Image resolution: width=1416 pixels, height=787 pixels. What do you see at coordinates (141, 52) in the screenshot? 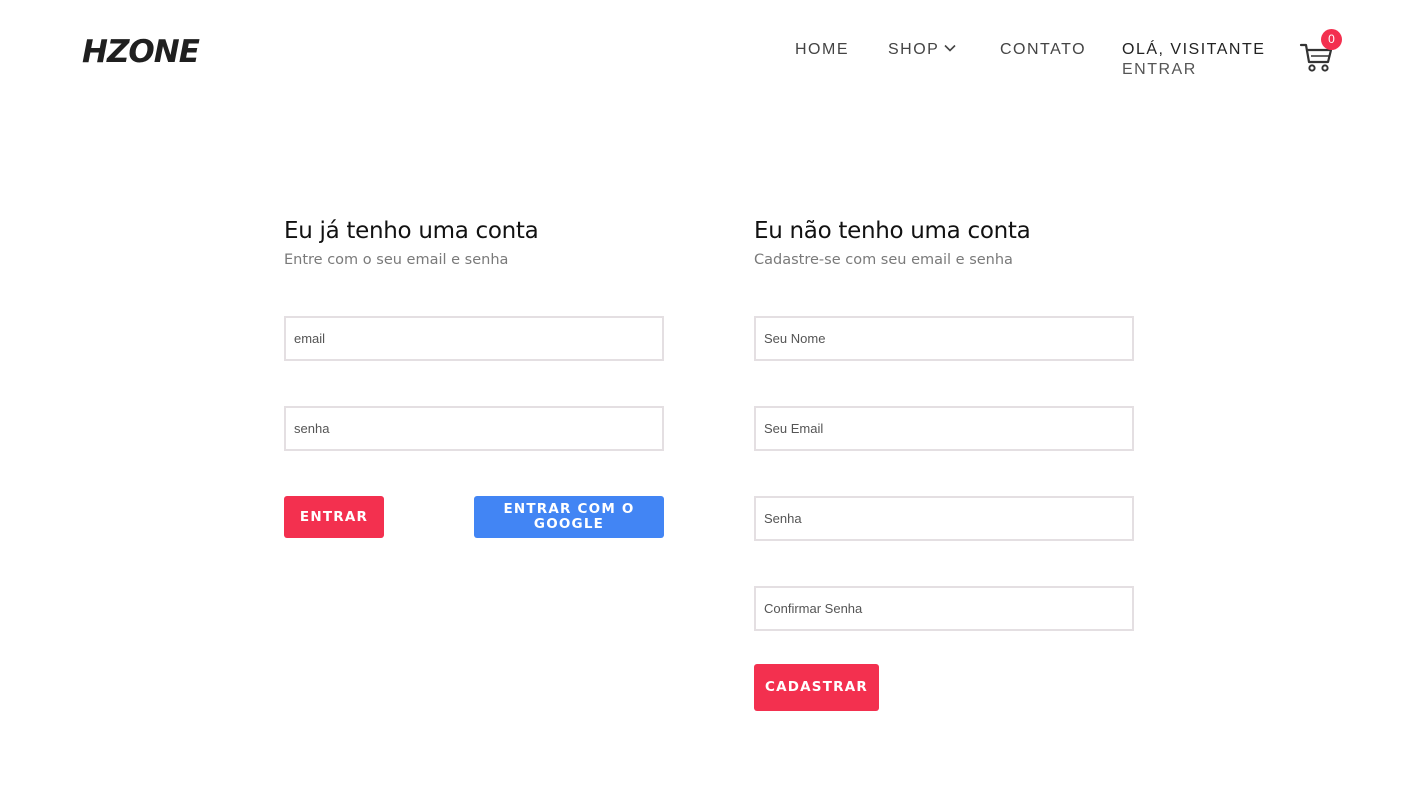
I see `logo: HZONE` at bounding box center [141, 52].